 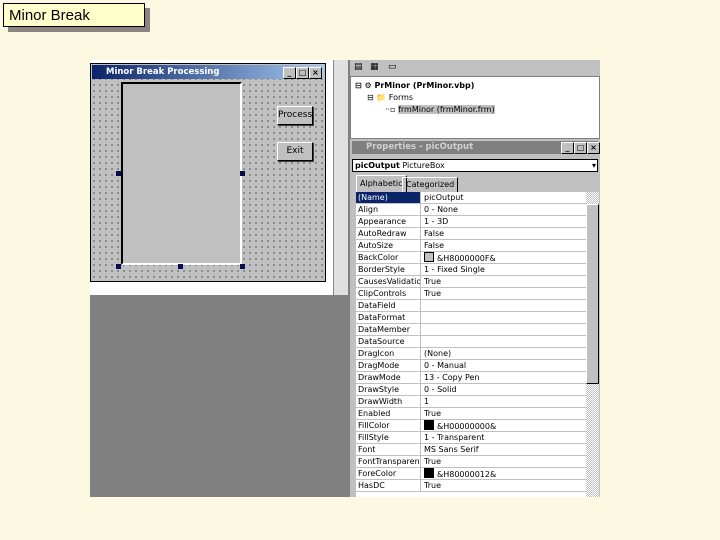 What do you see at coordinates (471, 366) in the screenshot?
I see `property-row: DragMode 0 - Manual` at bounding box center [471, 366].